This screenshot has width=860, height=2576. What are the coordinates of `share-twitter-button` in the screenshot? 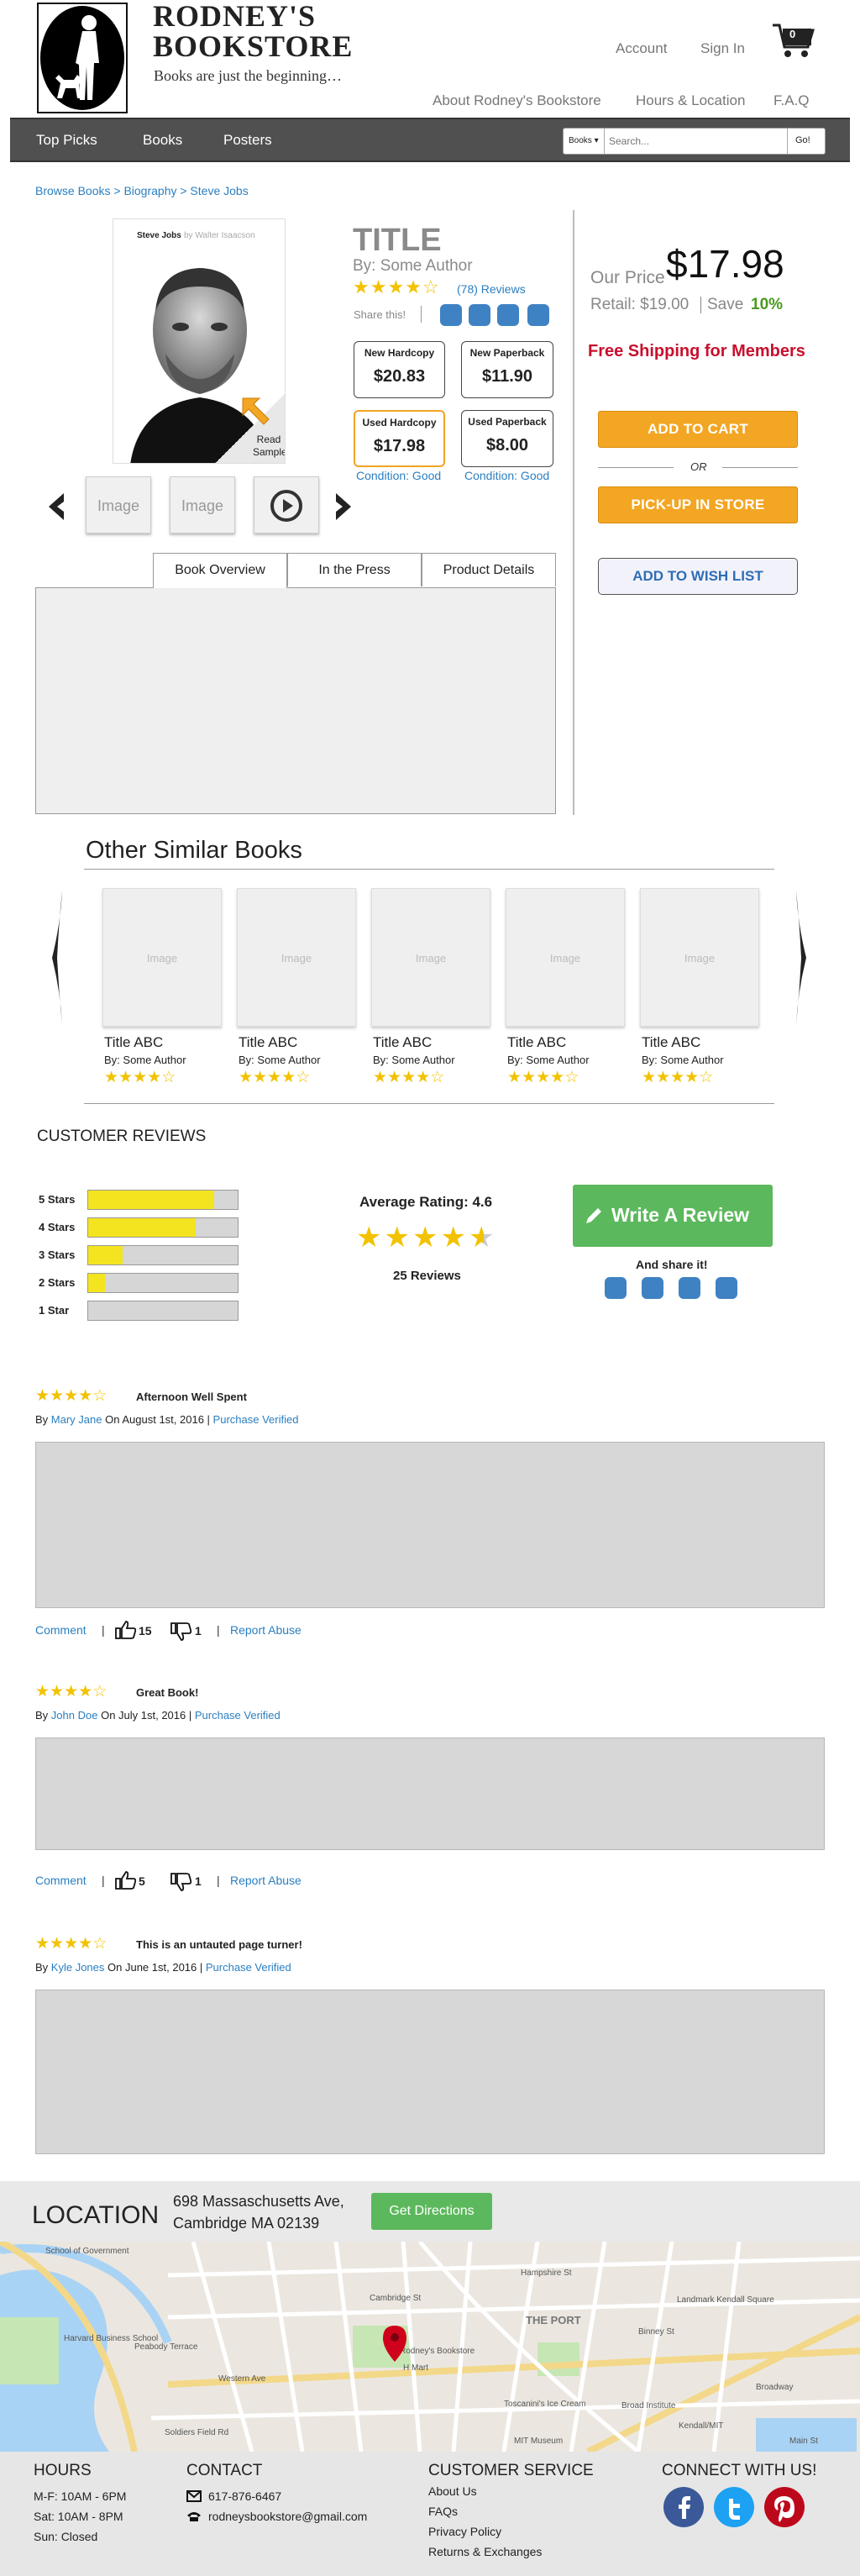 It's located at (480, 315).